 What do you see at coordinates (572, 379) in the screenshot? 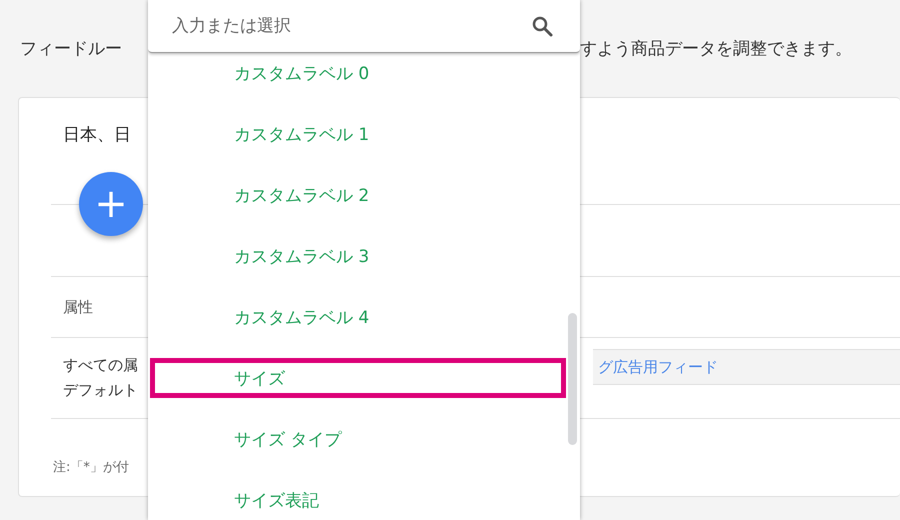
I see `scrollbar` at bounding box center [572, 379].